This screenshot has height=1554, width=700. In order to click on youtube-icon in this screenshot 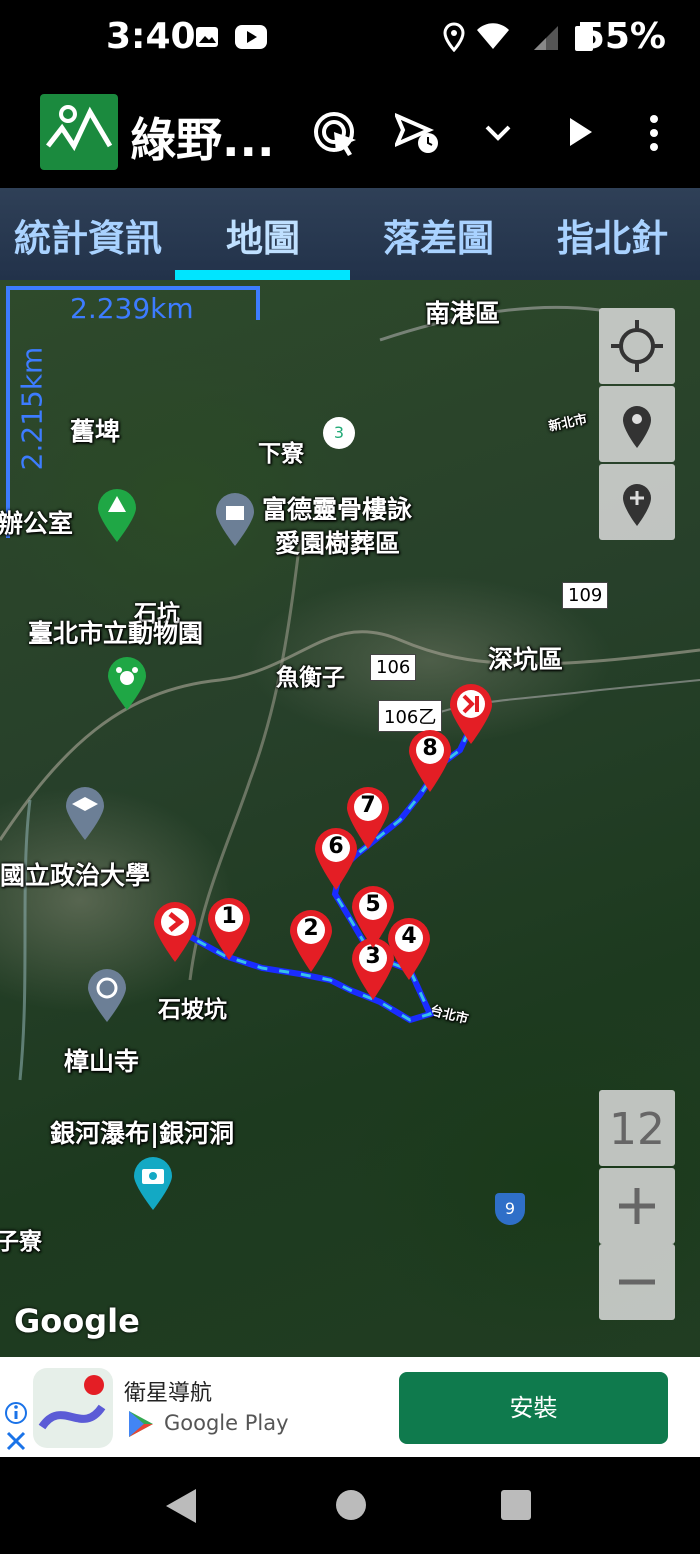, I will do `click(251, 37)`.